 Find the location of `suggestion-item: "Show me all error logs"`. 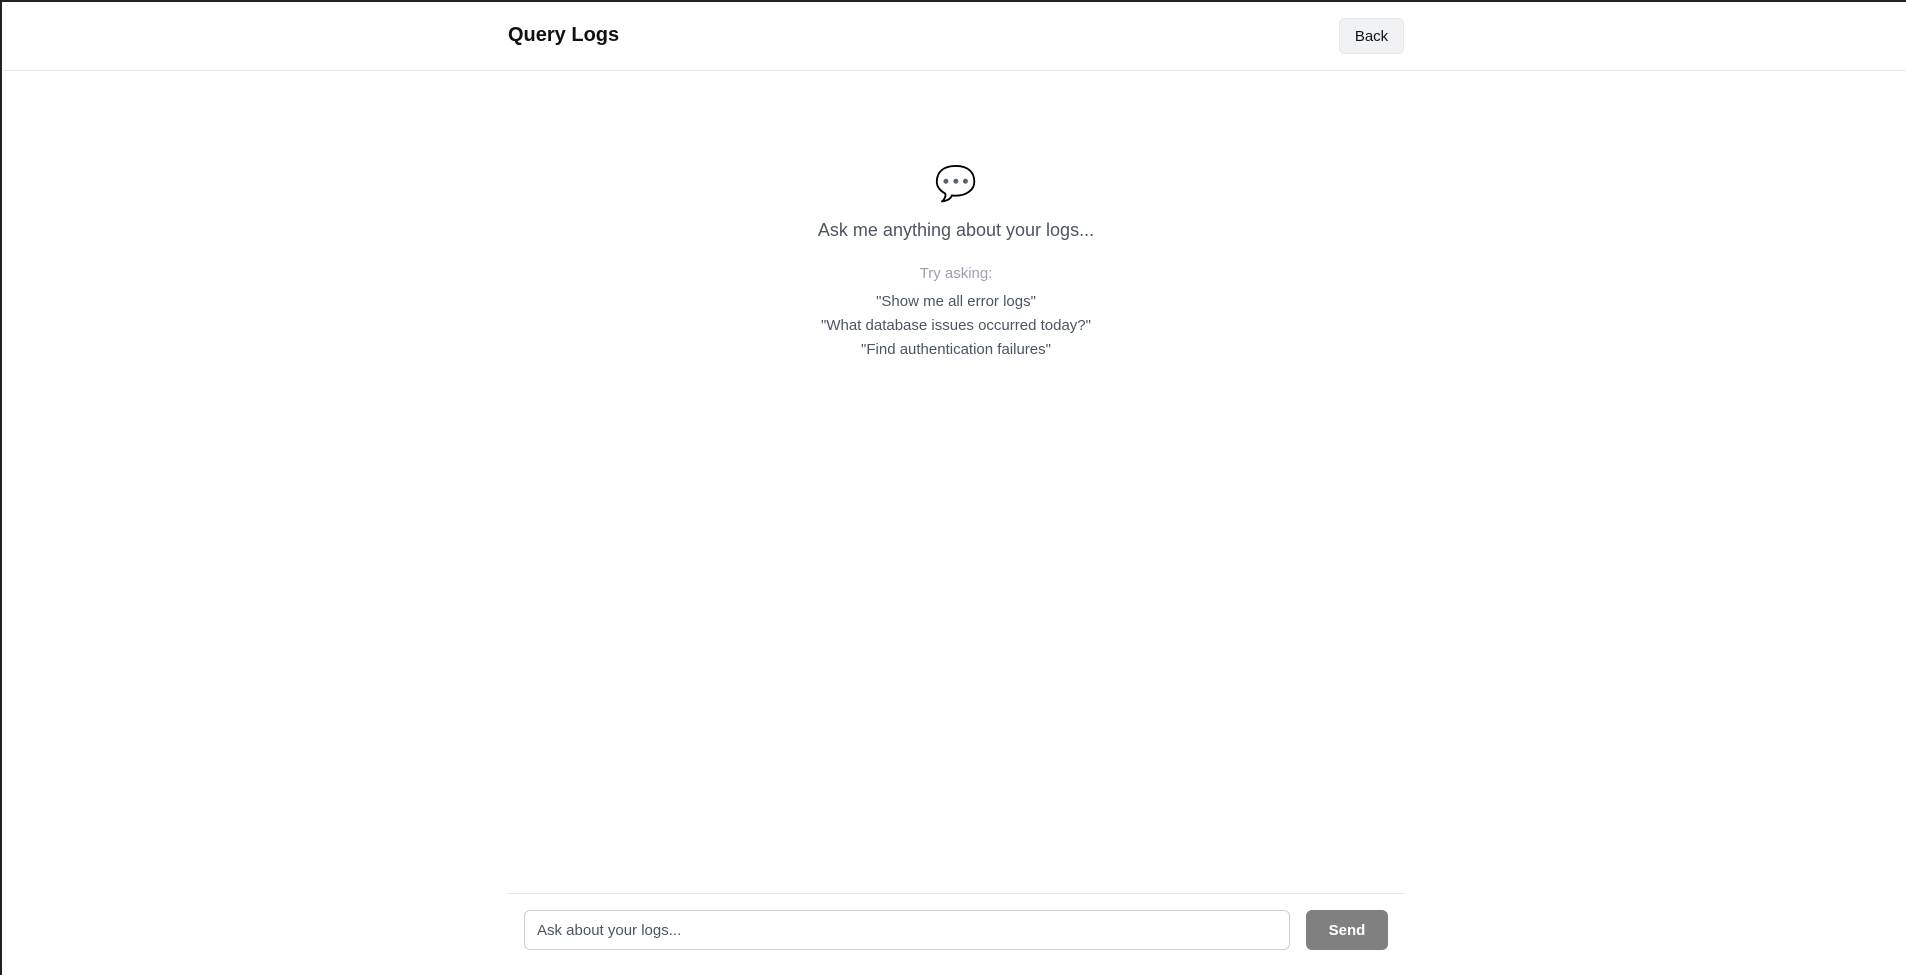

suggestion-item: "Show me all error logs" is located at coordinates (956, 302).